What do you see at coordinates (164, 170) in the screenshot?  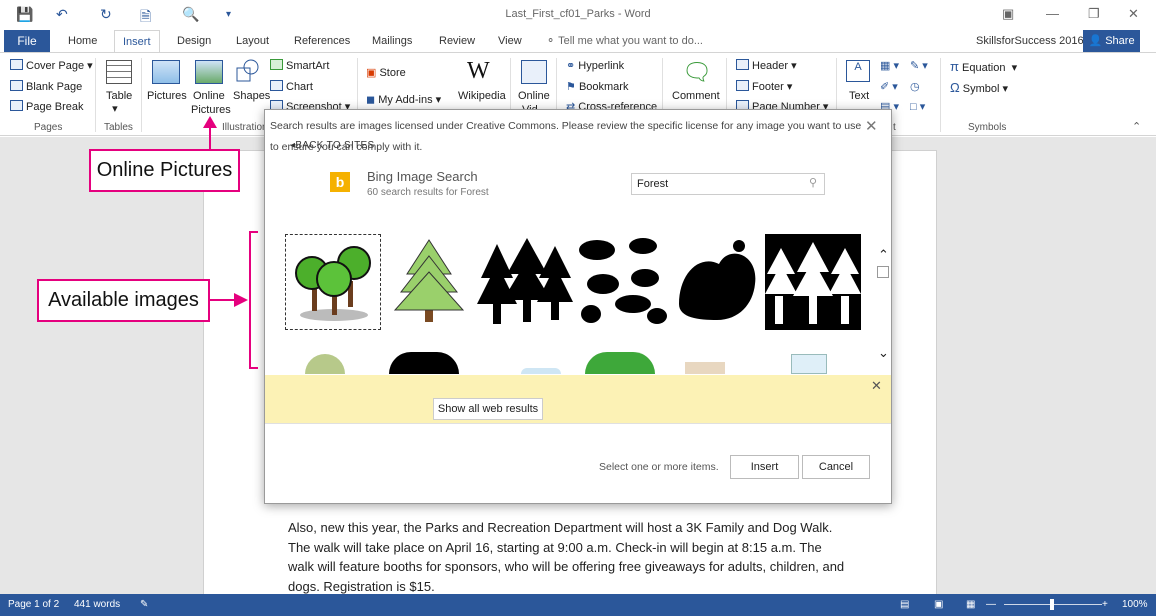 I see `callout-online-pictures: Online Pictures` at bounding box center [164, 170].